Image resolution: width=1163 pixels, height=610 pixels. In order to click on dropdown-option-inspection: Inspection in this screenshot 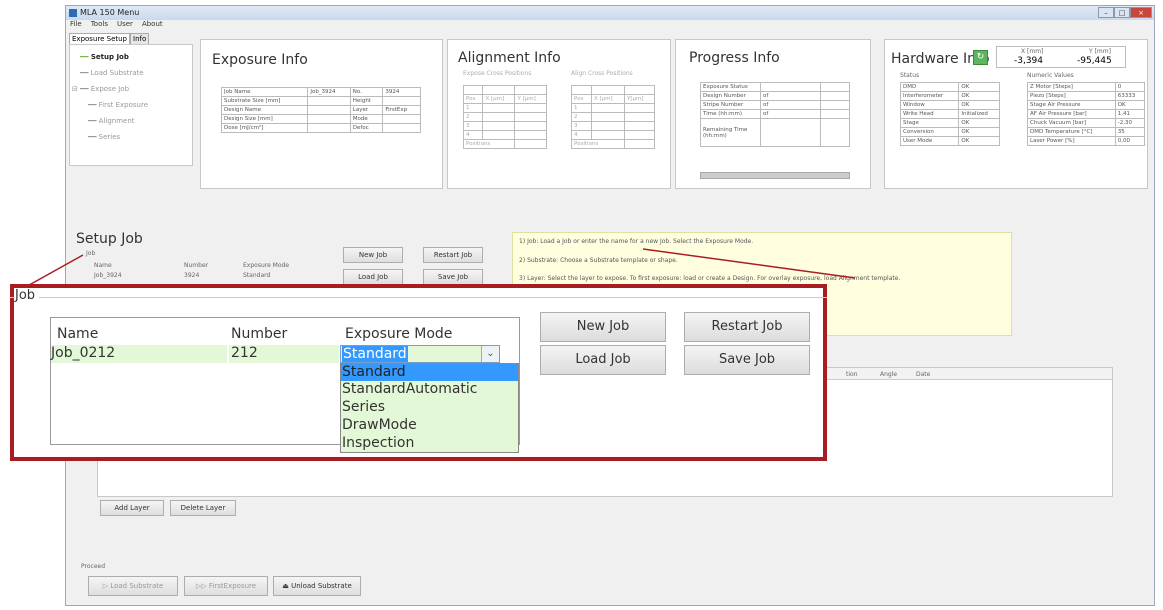, I will do `click(378, 443)`.